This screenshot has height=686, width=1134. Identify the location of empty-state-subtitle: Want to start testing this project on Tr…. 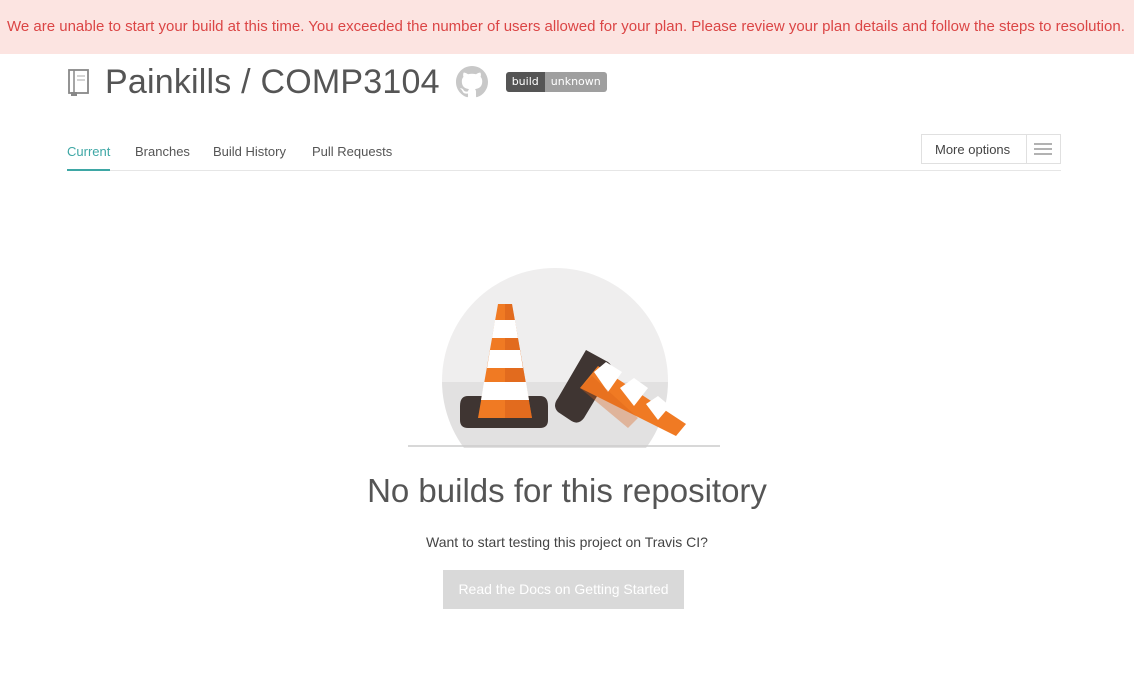
(567, 542).